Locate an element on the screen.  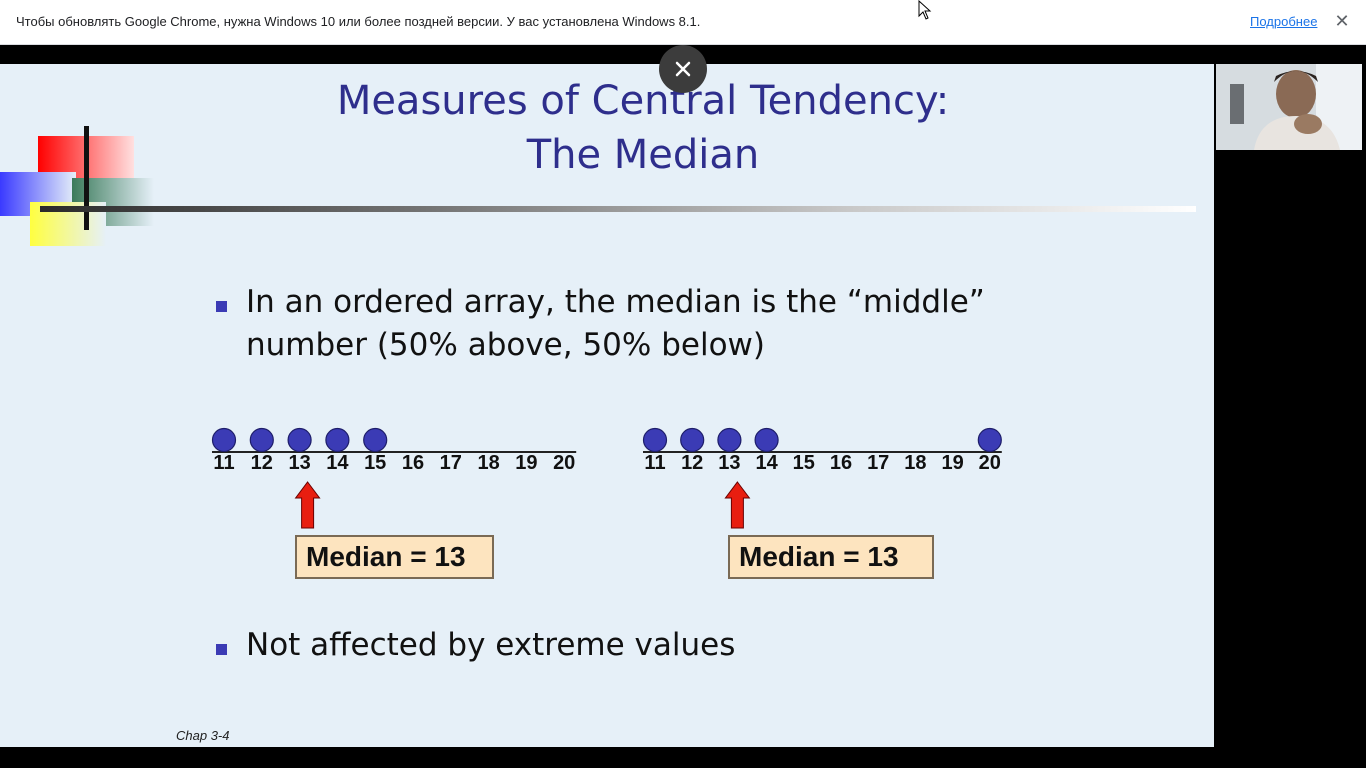
infobar-close-icon: ✕ is located at coordinates (1342, 21).